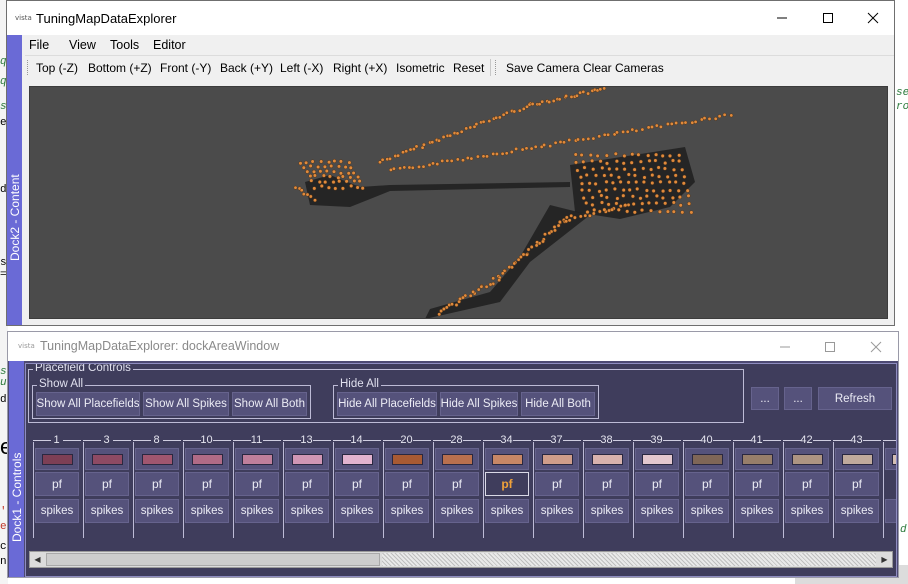  Describe the element at coordinates (479, 404) in the screenshot. I see `hide-all-spikes-button: Hide All Spikes` at that location.